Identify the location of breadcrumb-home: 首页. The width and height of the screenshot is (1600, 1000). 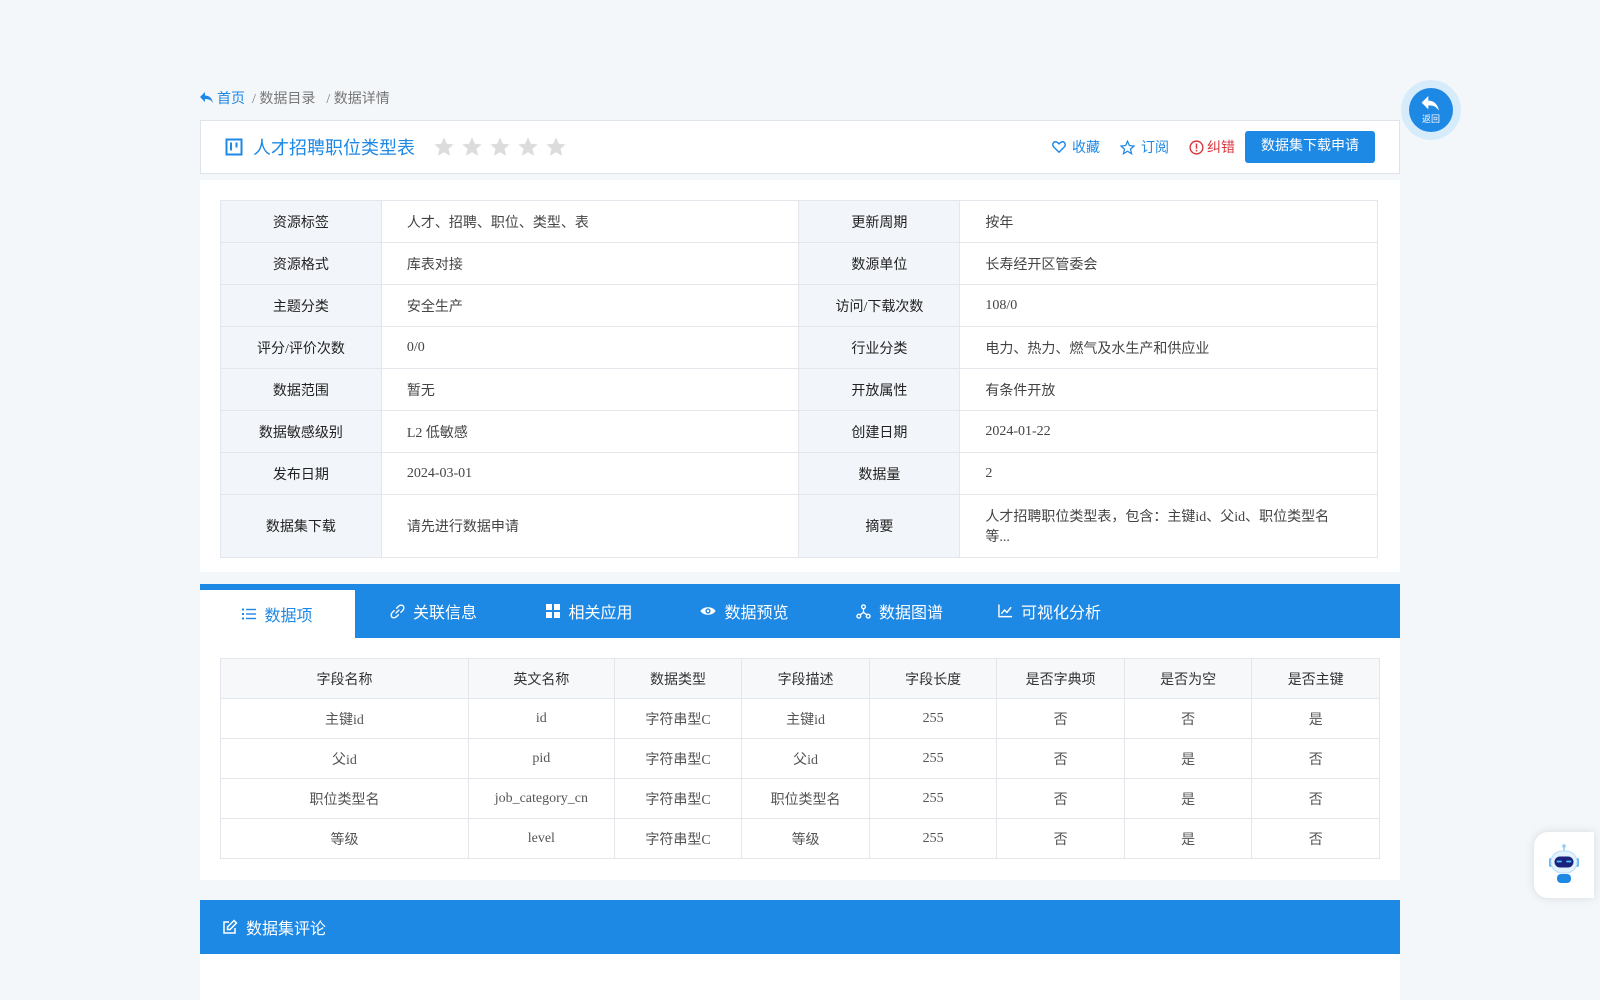
(222, 98).